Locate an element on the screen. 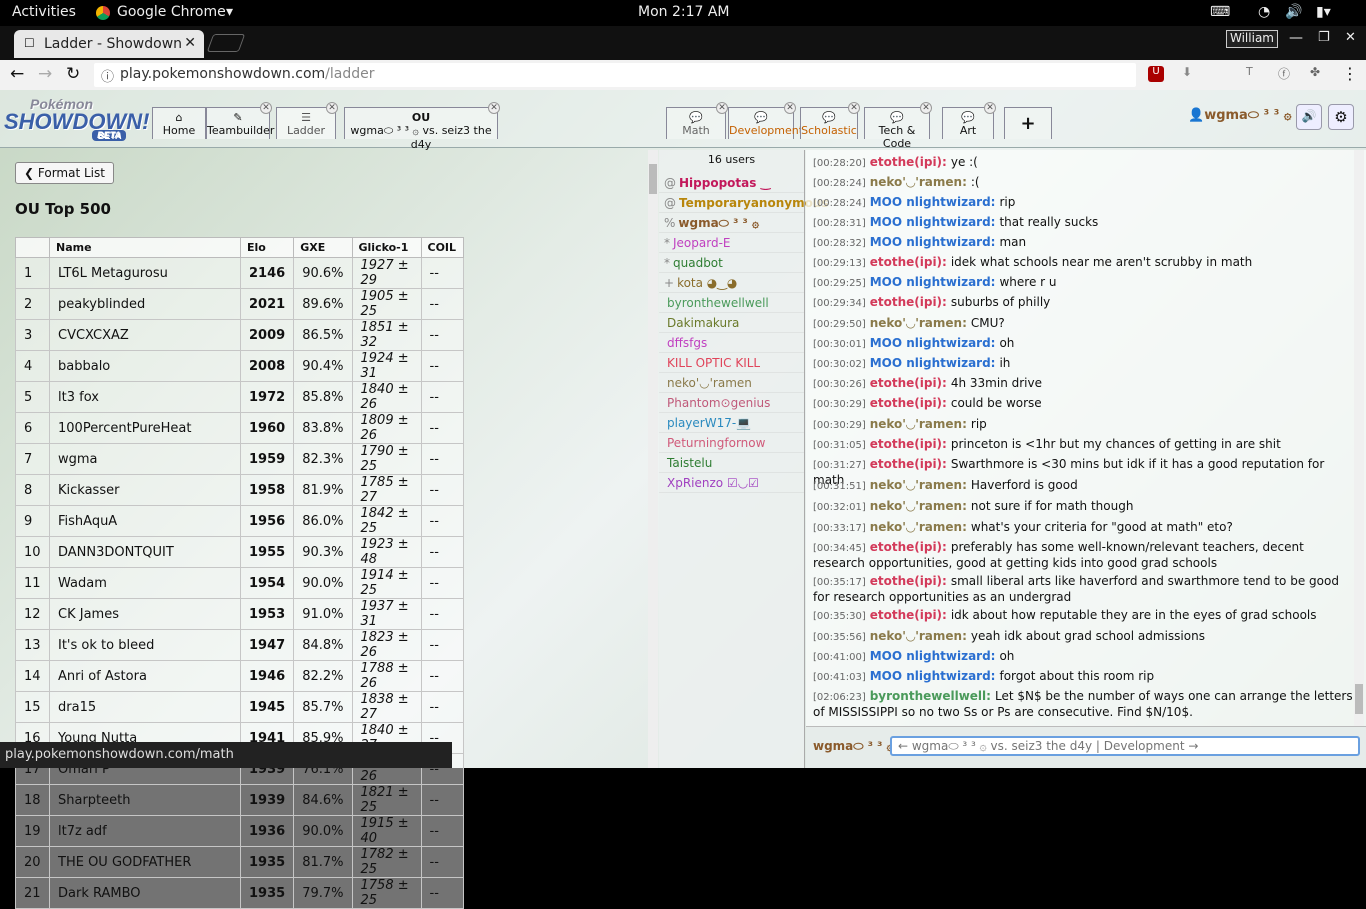  keyboard-icon: ⌨ is located at coordinates (1220, 12).